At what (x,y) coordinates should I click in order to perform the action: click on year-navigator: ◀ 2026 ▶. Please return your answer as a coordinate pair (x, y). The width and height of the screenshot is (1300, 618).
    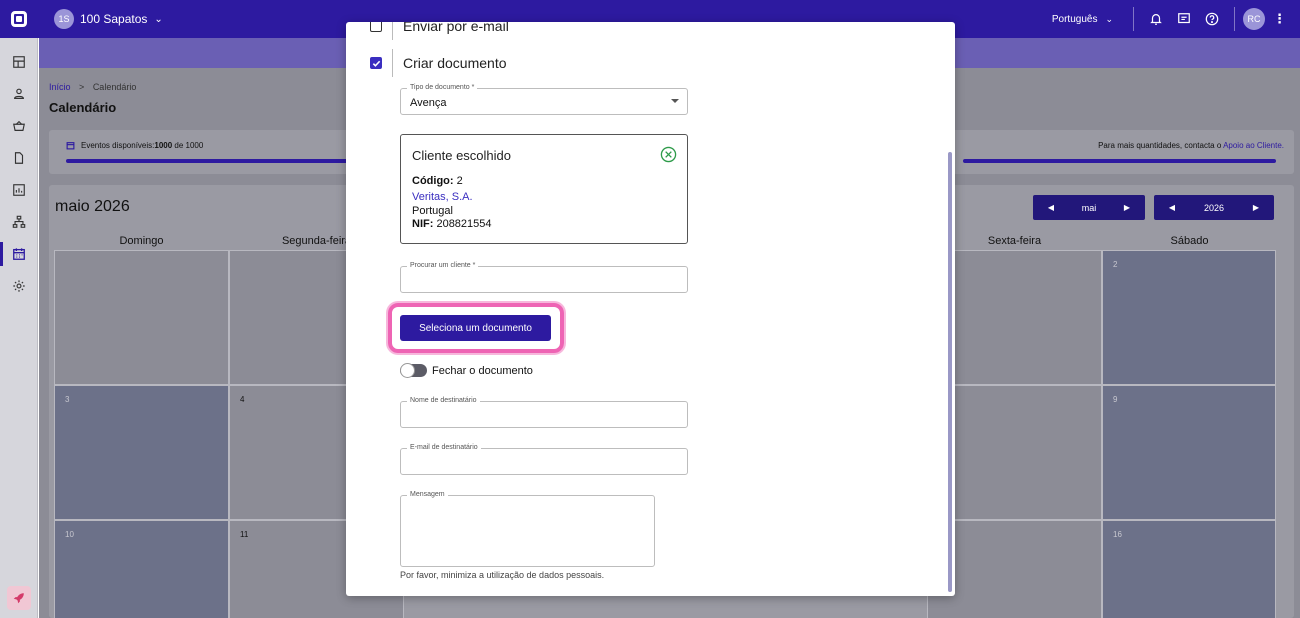
    Looking at the image, I should click on (1214, 207).